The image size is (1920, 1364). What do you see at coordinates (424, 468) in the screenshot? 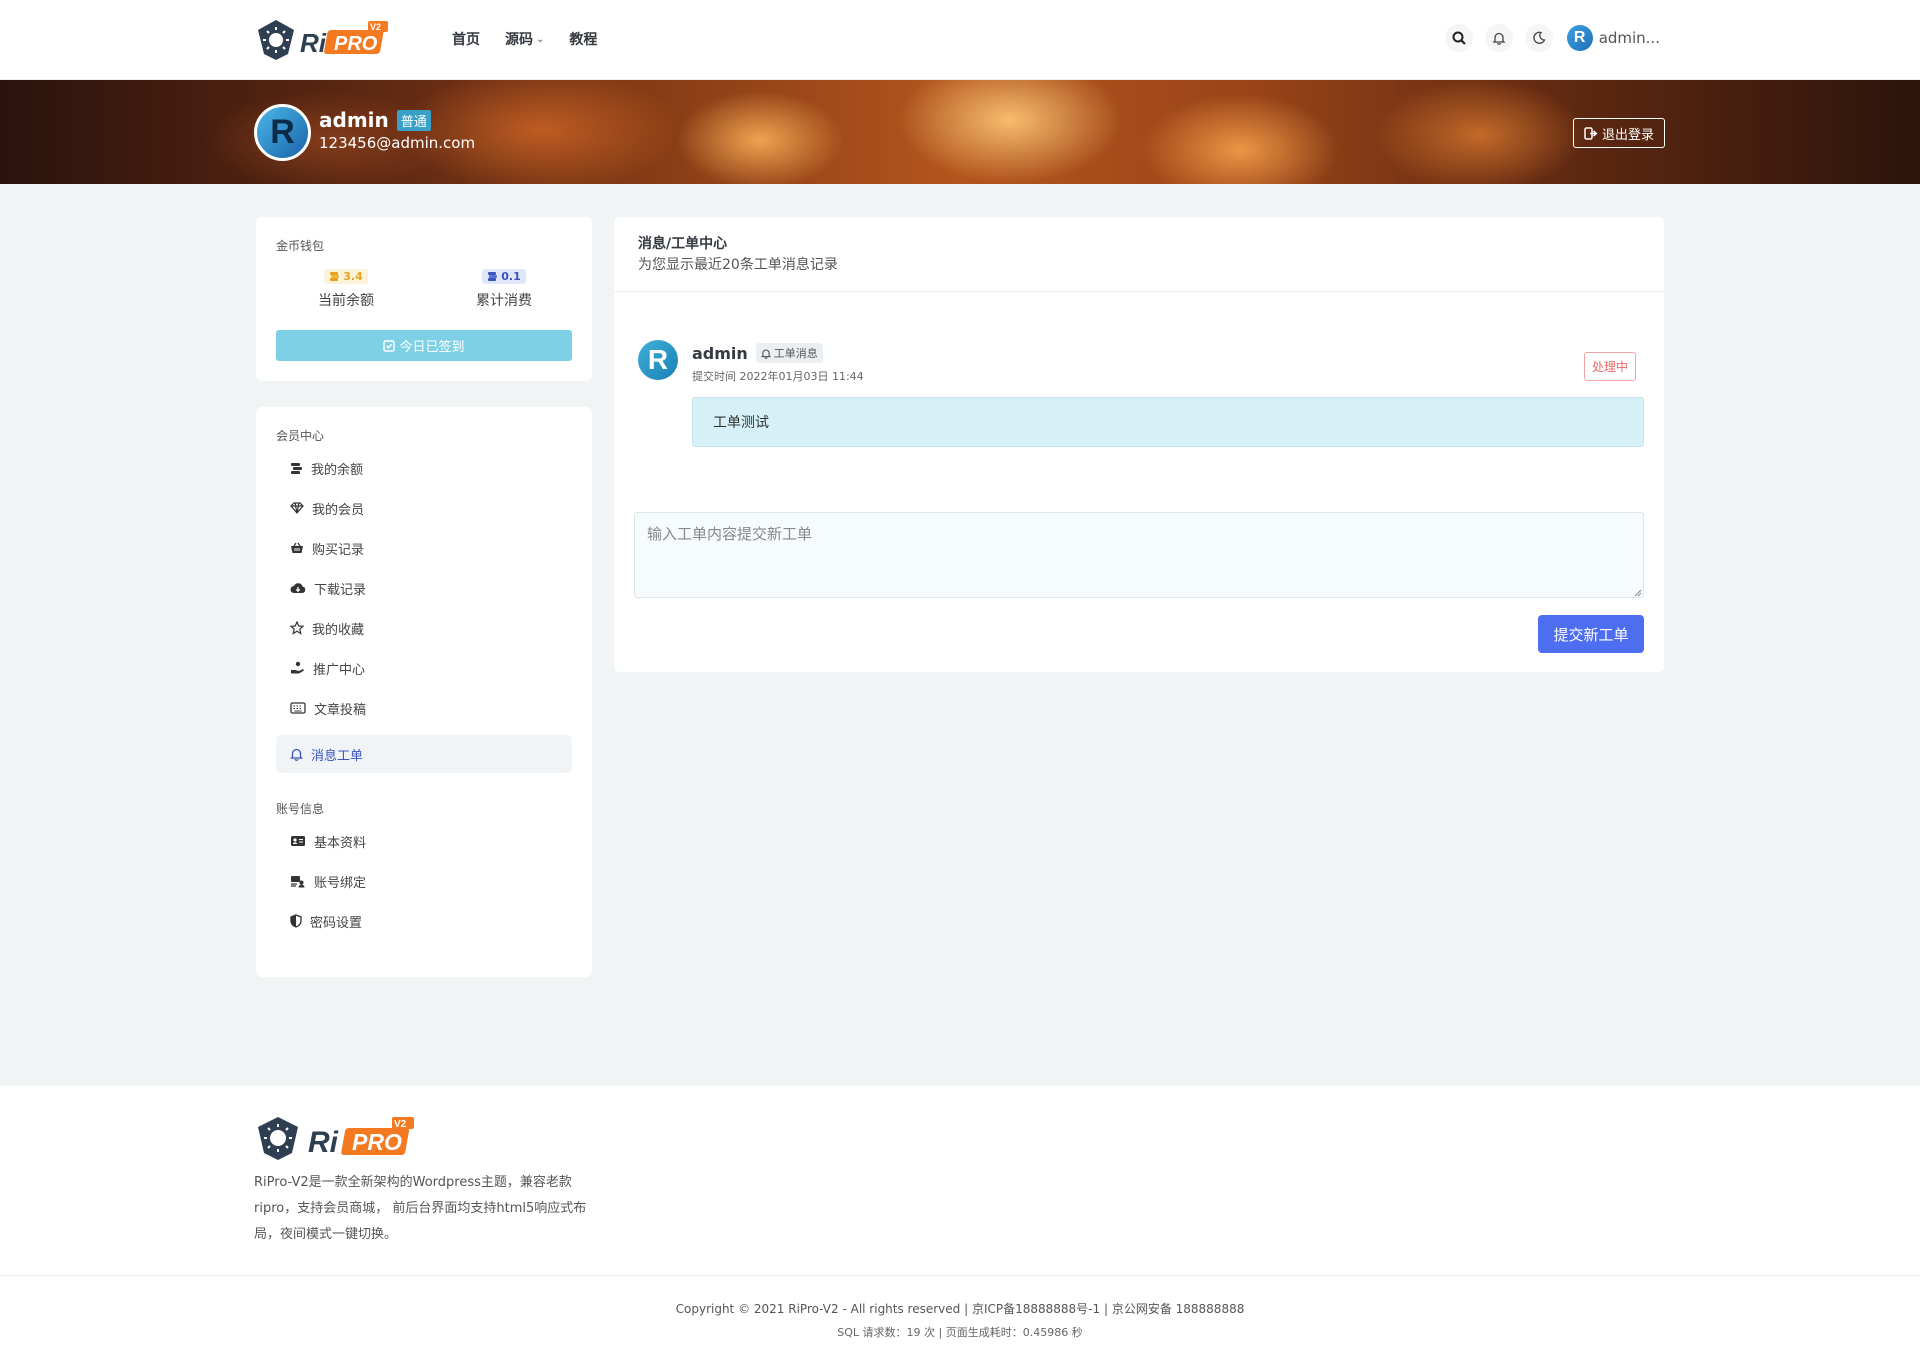
I see `menu-item-balance: 我的余额` at bounding box center [424, 468].